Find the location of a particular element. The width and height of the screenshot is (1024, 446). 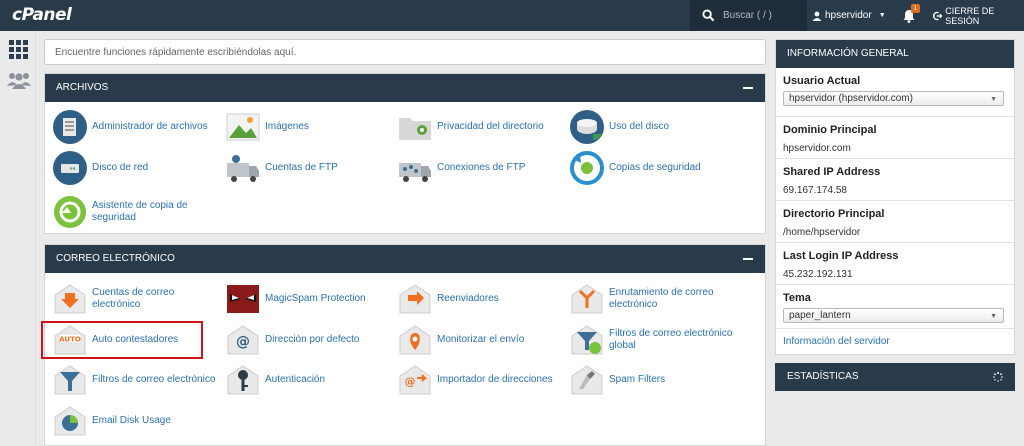

tool-ftp-connections: Conexiones de FTP is located at coordinates (480, 168).